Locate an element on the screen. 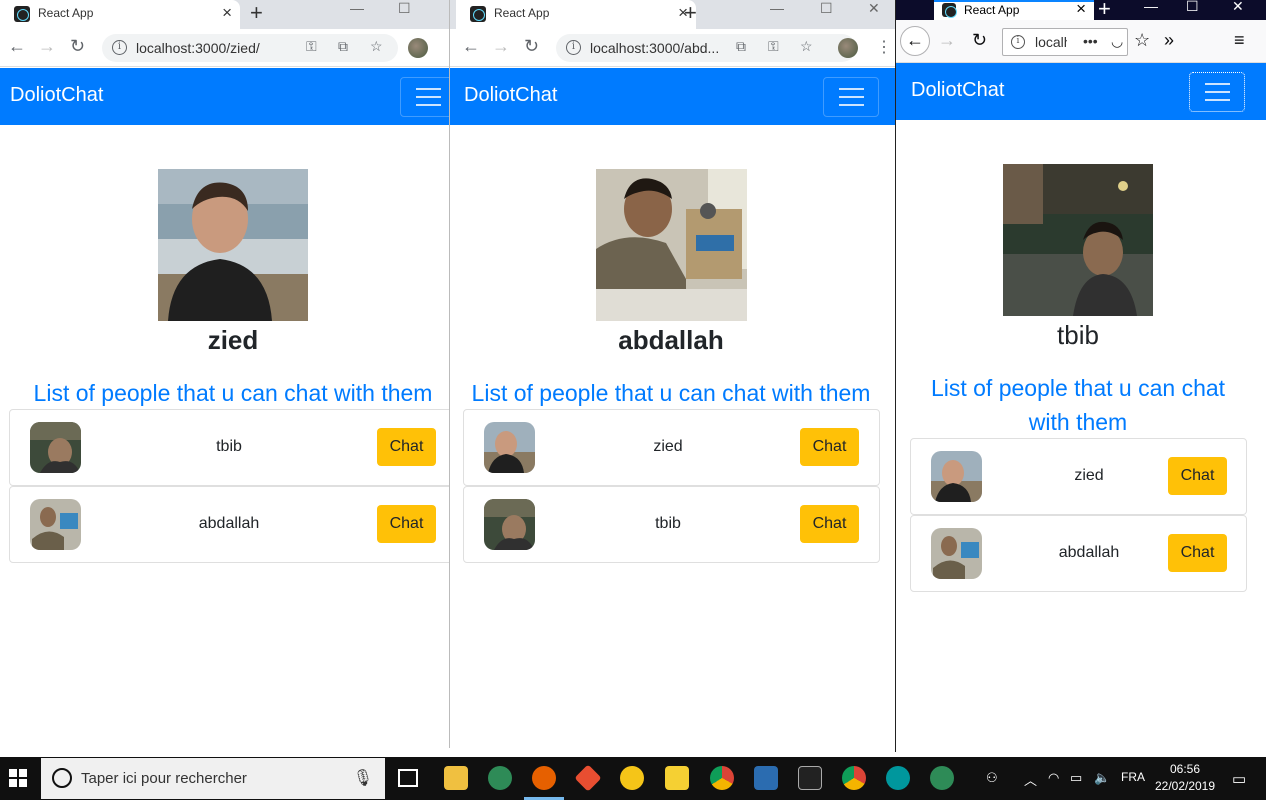 This screenshot has height=800, width=1266. command-prompt-icon is located at coordinates (810, 778).